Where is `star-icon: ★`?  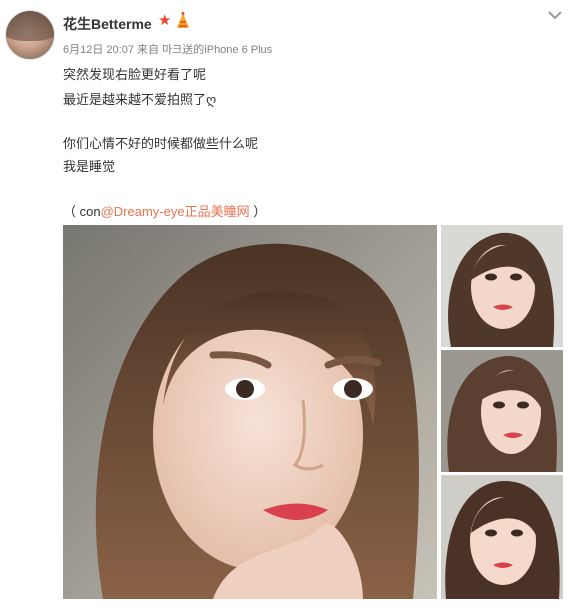 star-icon: ★ is located at coordinates (164, 21).